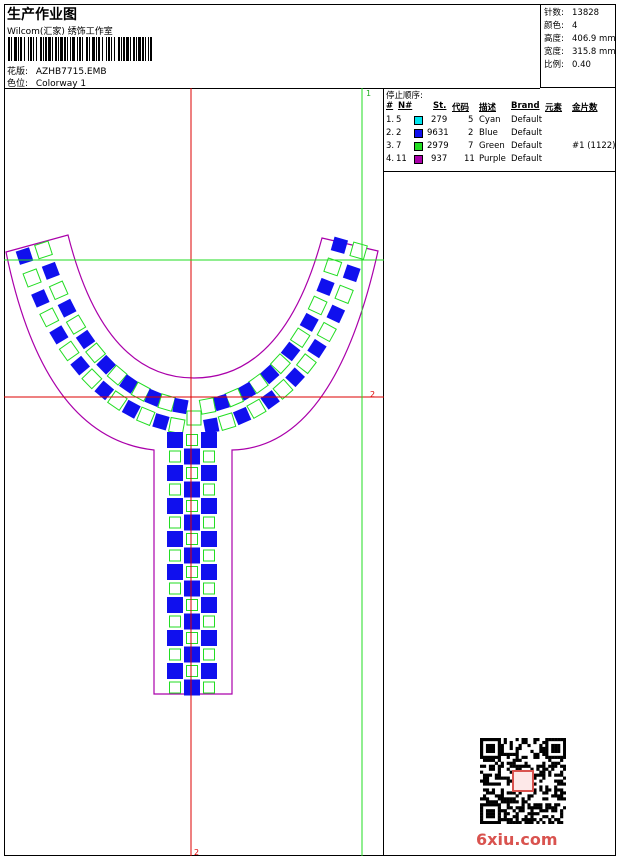 The height and width of the screenshot is (860, 620). Describe the element at coordinates (581, 65) in the screenshot. I see `stat-scale-value: 0.40` at that location.